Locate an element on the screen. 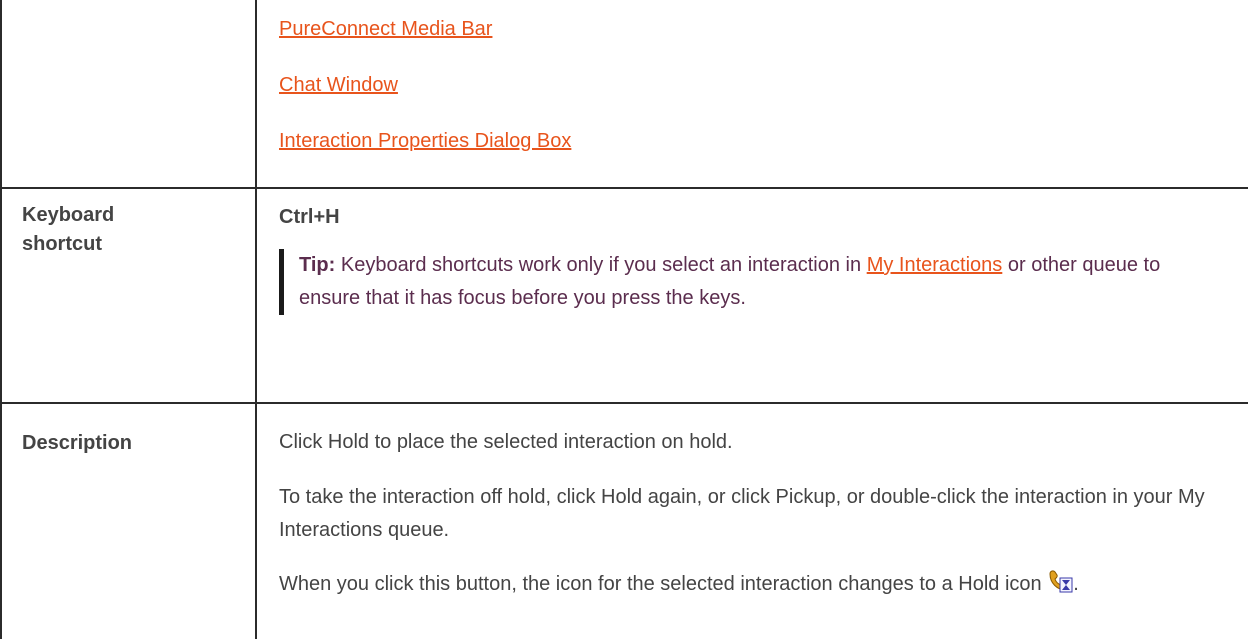 This screenshot has width=1248, height=639. description-paragraph-3-end: . is located at coordinates (1076, 584).